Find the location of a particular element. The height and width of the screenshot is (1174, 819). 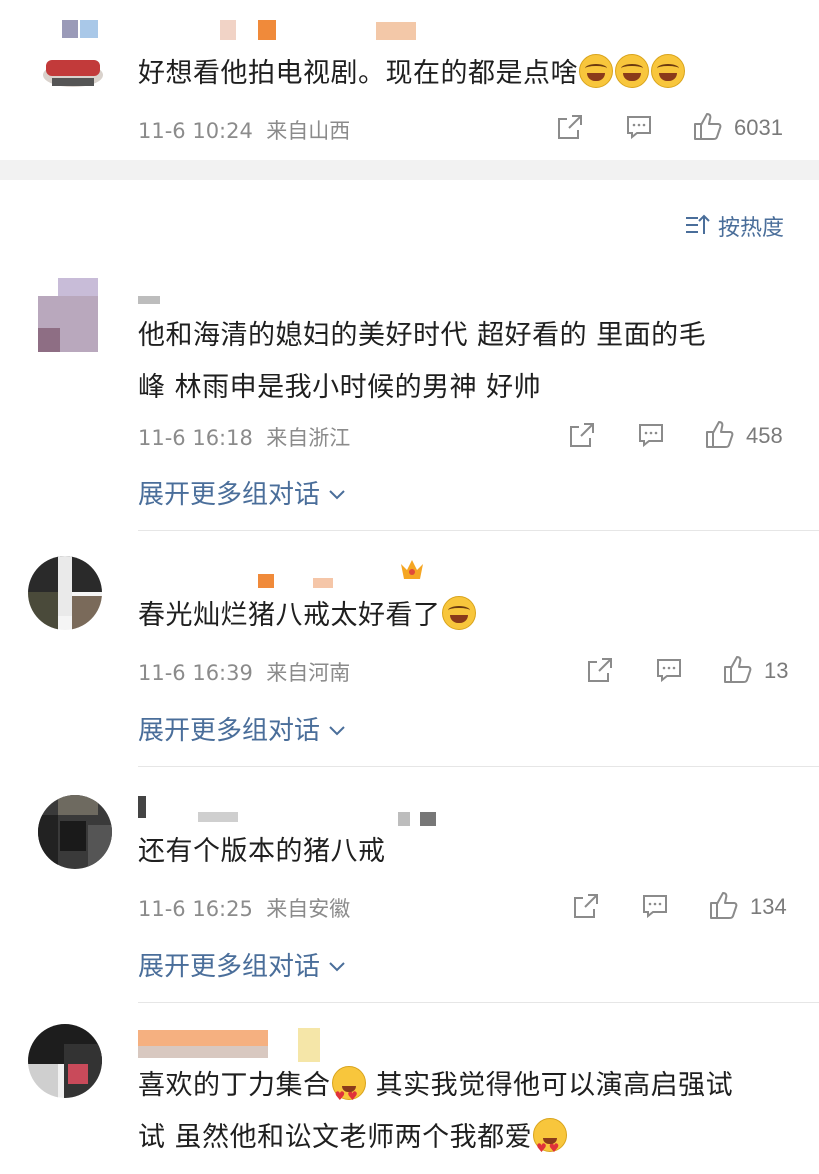

comment-text: 喜欢的丁力集合 其实我觉得他可以演高启强试 试 虽然他和讼文老师两个我都爱 is located at coordinates (473, 1117).